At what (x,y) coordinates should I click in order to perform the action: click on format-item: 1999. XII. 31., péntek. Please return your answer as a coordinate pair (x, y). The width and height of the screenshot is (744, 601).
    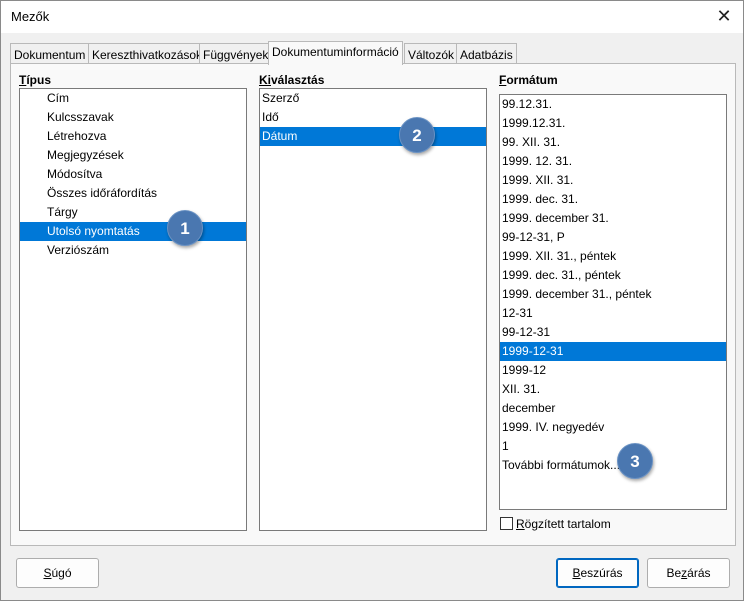
    Looking at the image, I should click on (613, 256).